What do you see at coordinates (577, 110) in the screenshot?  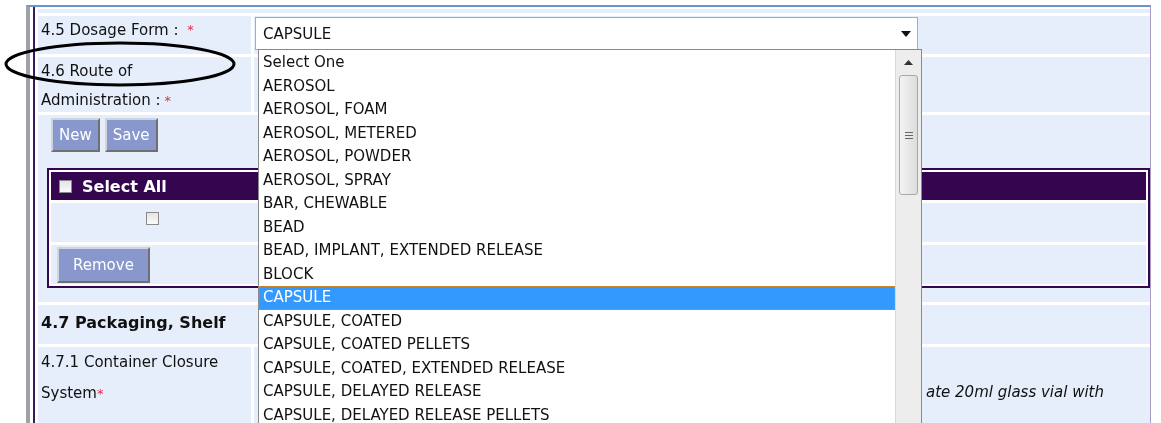 I see `dropdown-option: AEROSOL, FOAM` at bounding box center [577, 110].